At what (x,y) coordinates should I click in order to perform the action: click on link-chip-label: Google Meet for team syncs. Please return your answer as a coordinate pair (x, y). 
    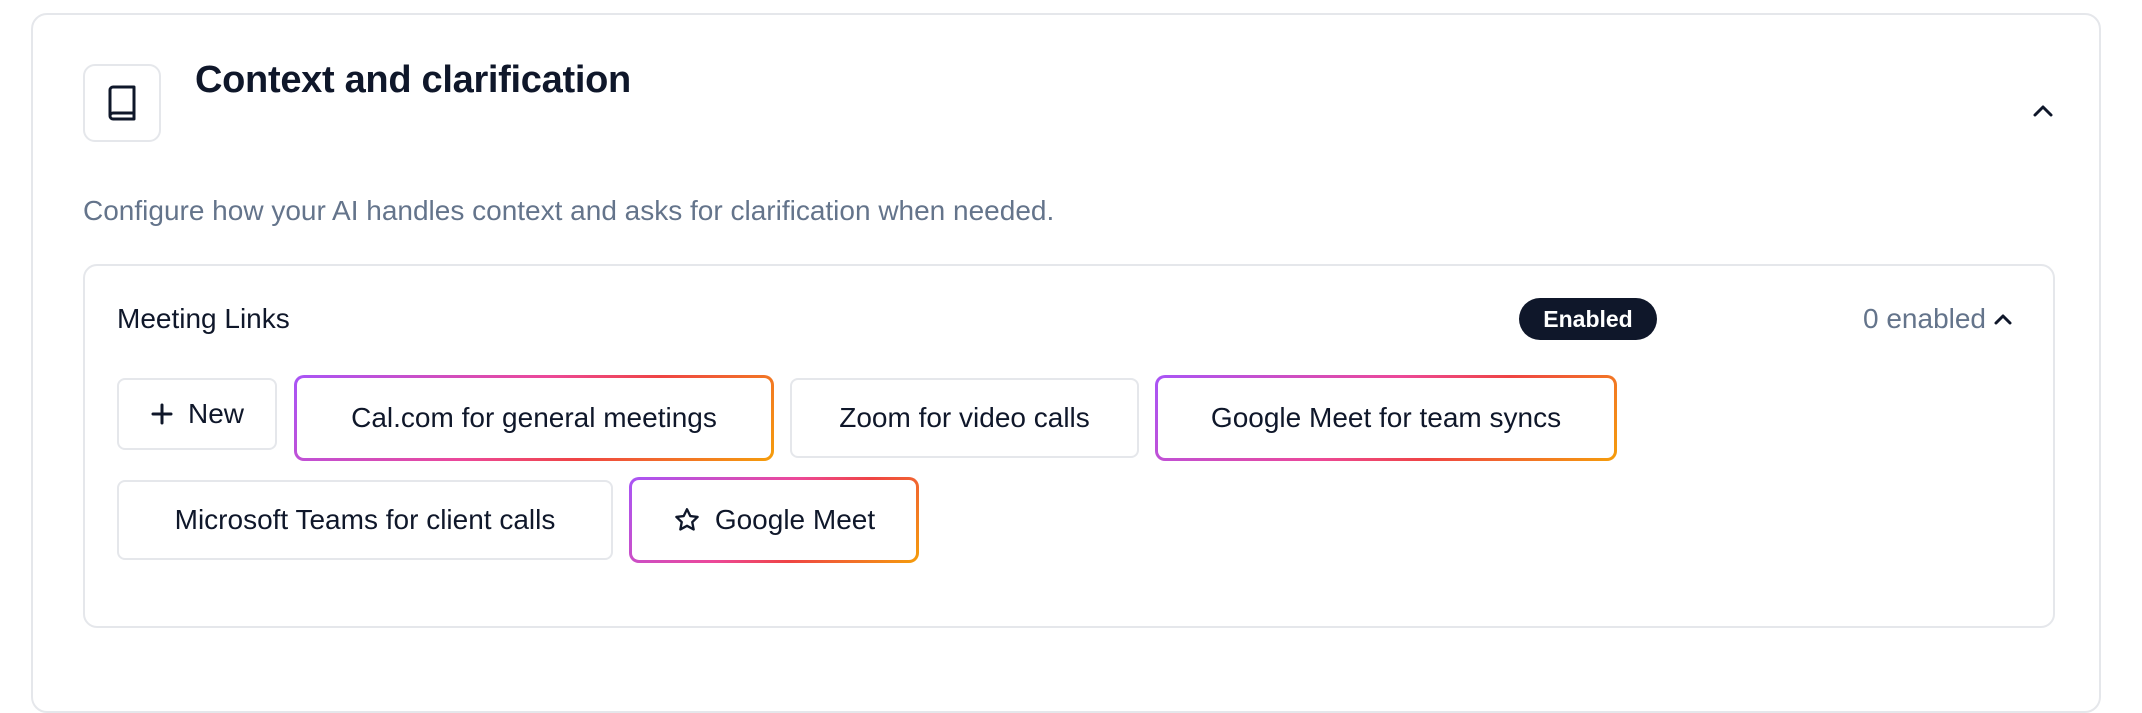
    Looking at the image, I should click on (1386, 417).